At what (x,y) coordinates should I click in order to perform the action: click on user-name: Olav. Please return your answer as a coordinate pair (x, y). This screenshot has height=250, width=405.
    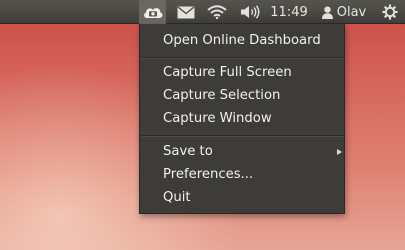
    Looking at the image, I should click on (351, 12).